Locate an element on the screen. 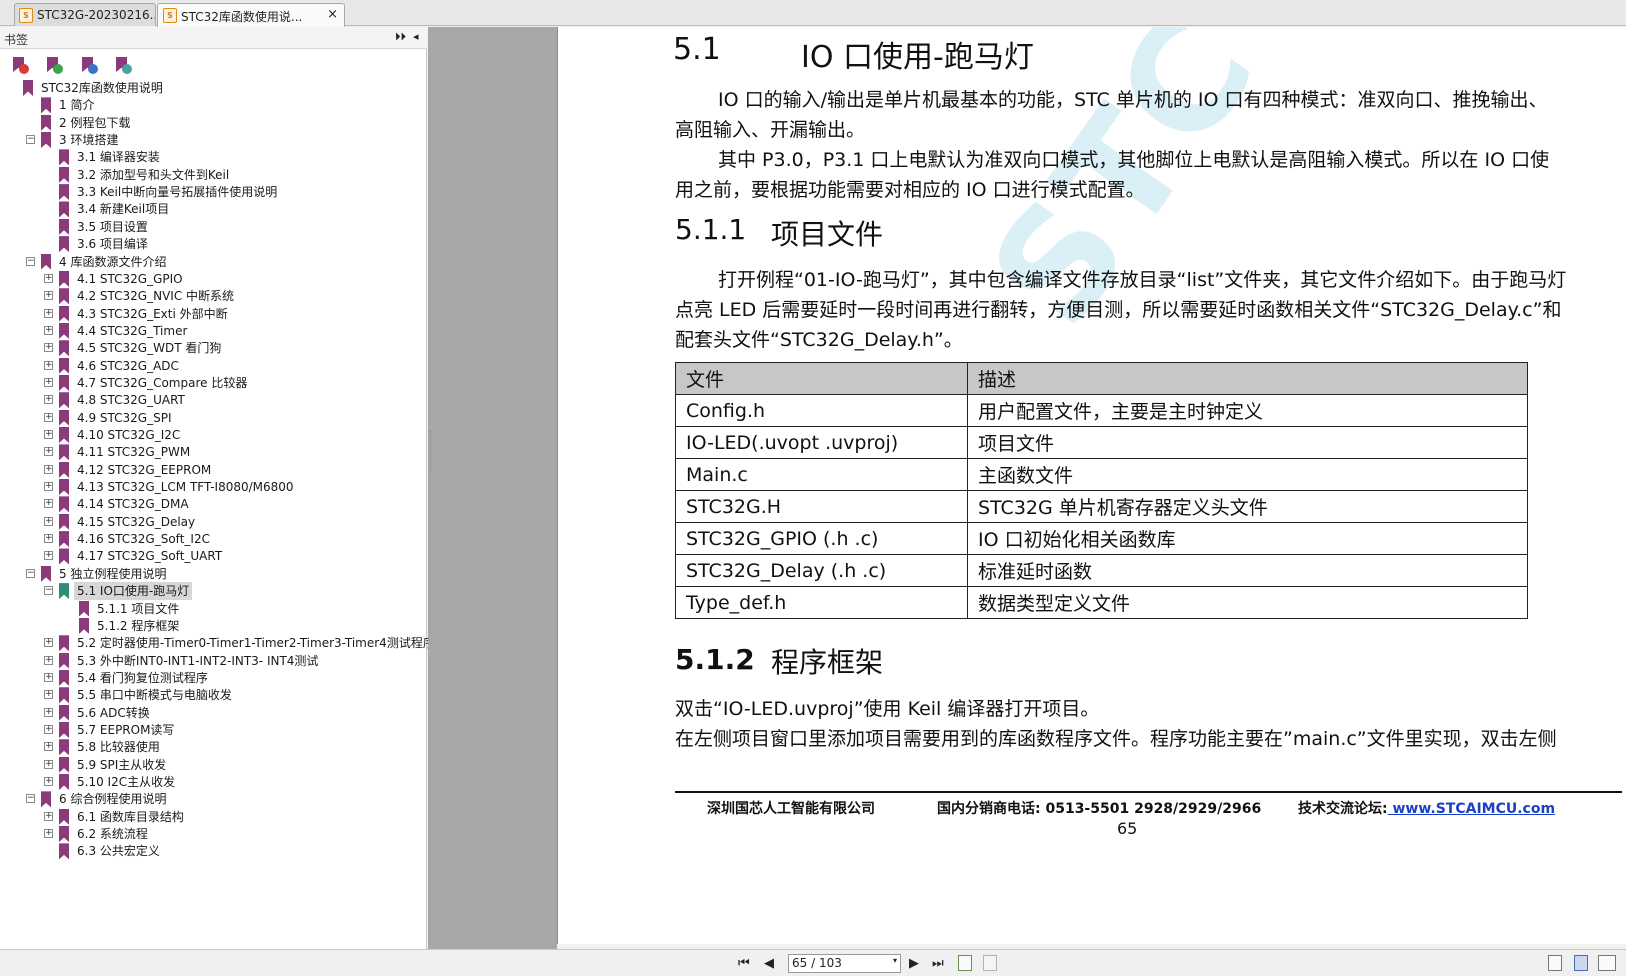 The height and width of the screenshot is (976, 1626). bookmark-label: 5.10 I2C主从收发 is located at coordinates (126, 782).